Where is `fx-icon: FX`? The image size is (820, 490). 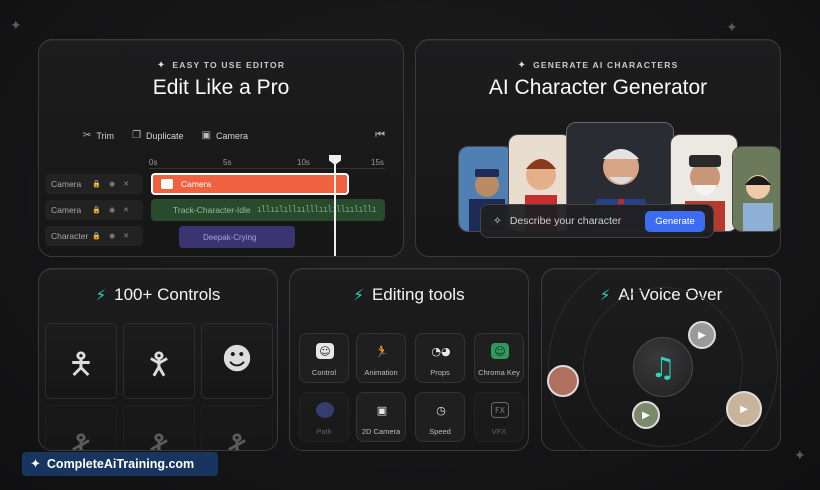 fx-icon: FX is located at coordinates (500, 410).